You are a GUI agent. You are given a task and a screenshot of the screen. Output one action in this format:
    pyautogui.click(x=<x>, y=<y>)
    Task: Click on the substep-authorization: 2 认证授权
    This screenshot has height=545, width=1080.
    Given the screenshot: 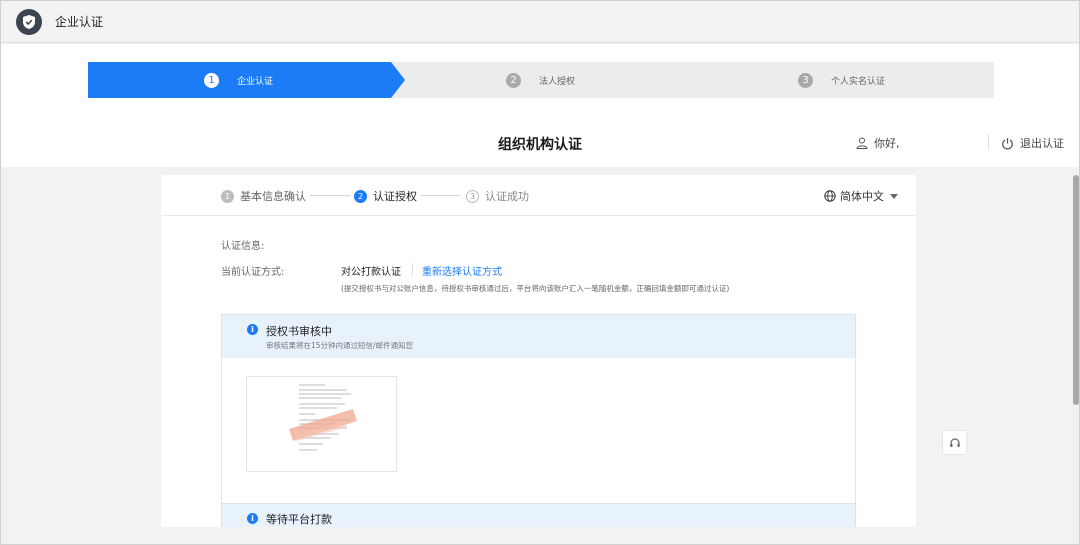 What is the action you would take?
    pyautogui.click(x=385, y=196)
    